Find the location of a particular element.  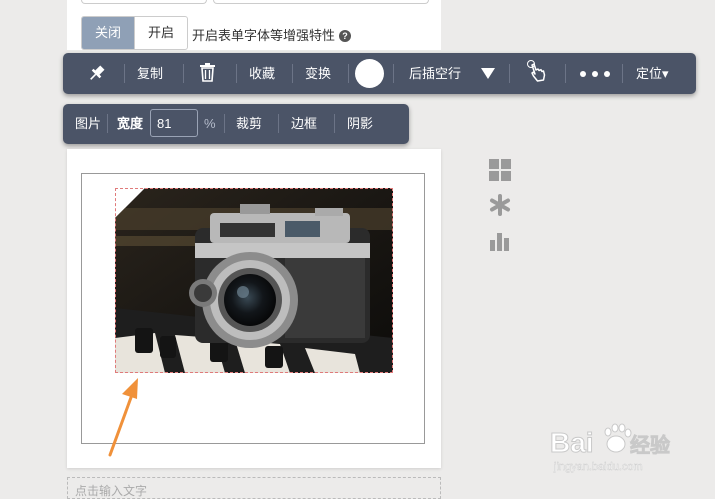

insert-blank-after-button: 后插空行 is located at coordinates (435, 73).